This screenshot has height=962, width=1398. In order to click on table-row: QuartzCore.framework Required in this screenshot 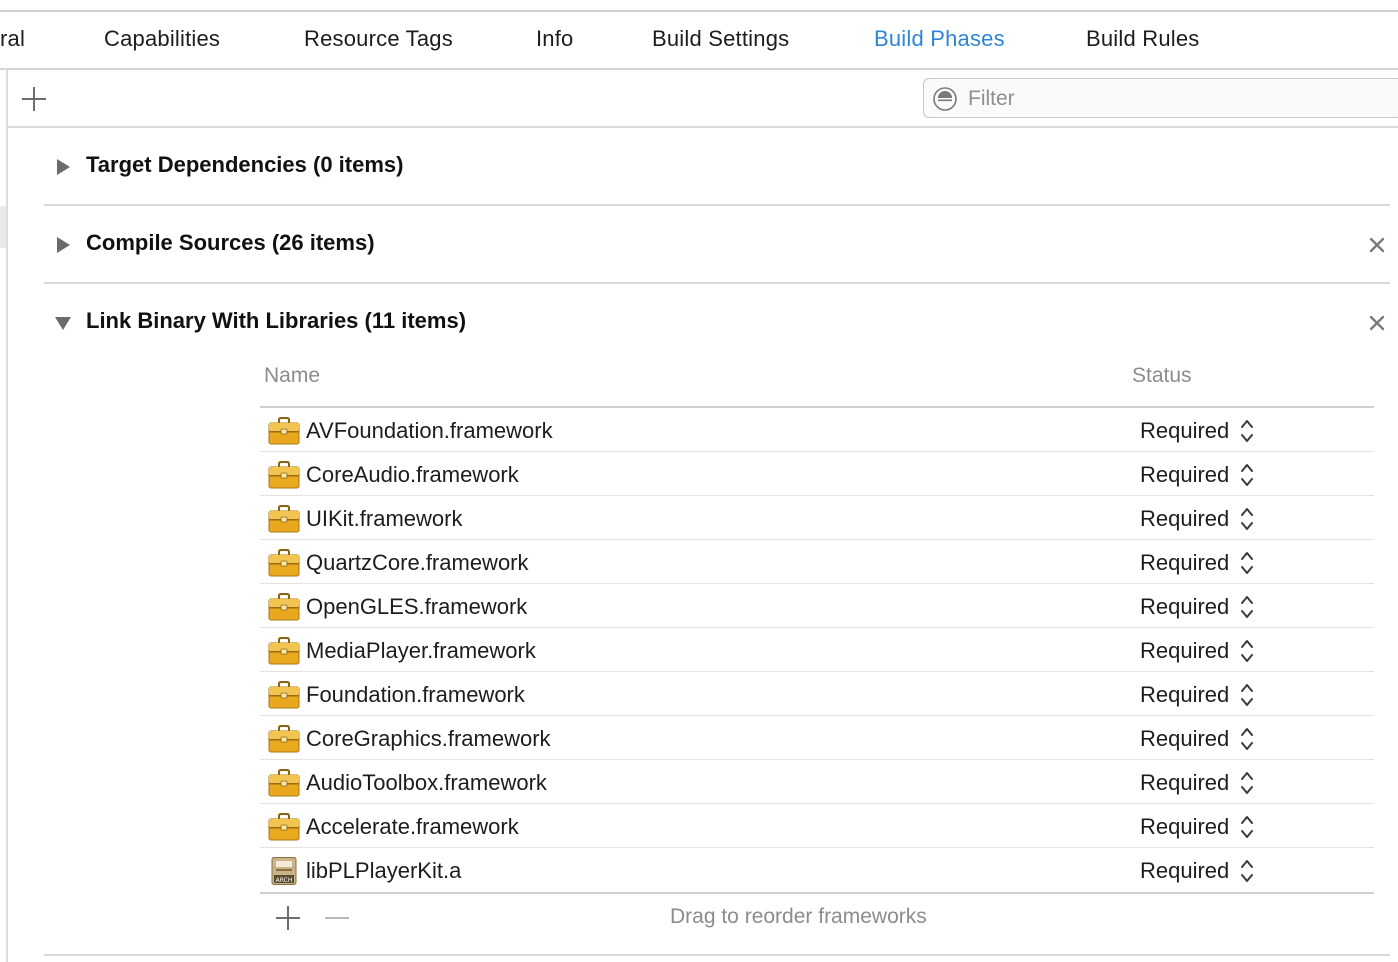, I will do `click(817, 562)`.